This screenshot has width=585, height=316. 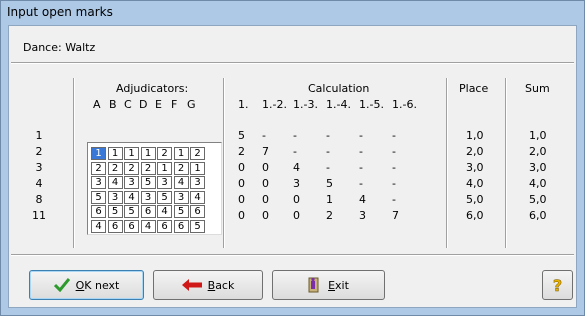 I want to click on calculation-header: Calculation, so click(x=339, y=88).